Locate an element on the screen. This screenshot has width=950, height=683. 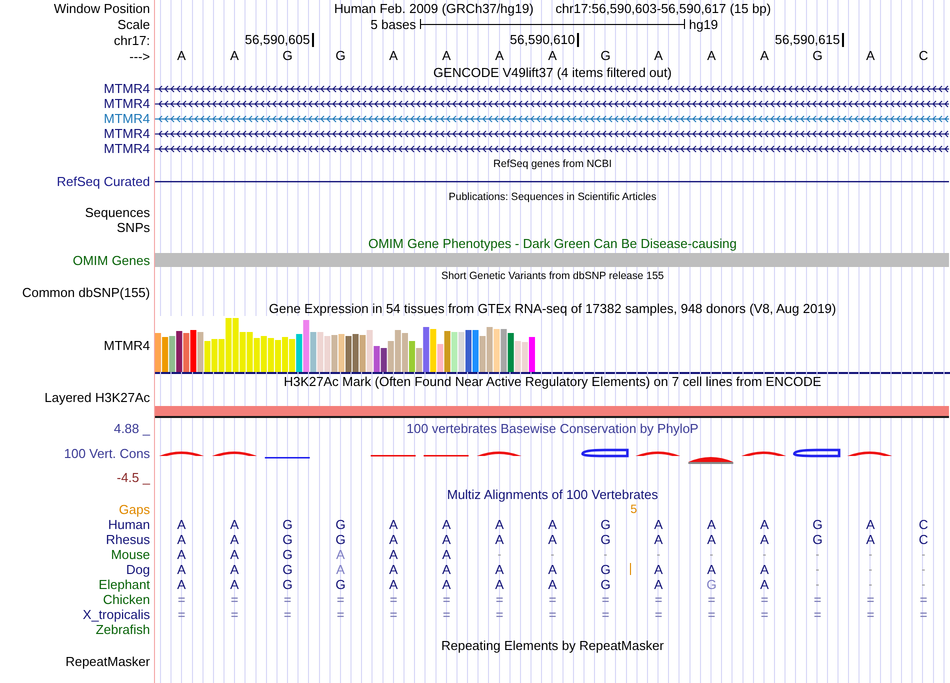
track-title: Multiz Alignments of 100 Vertebrates is located at coordinates (552, 494).